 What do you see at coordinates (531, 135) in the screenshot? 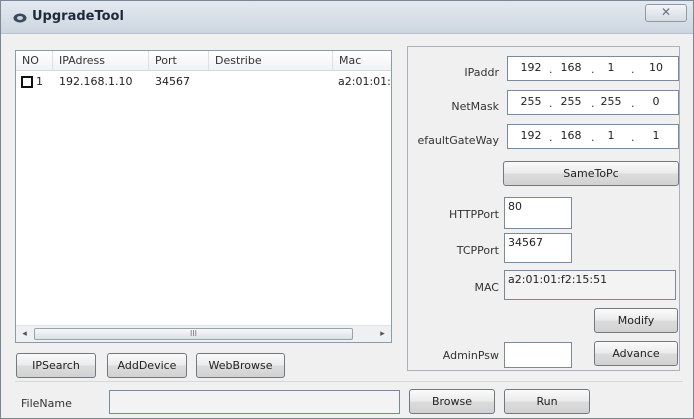
I see `gateway-octet-1: 192` at bounding box center [531, 135].